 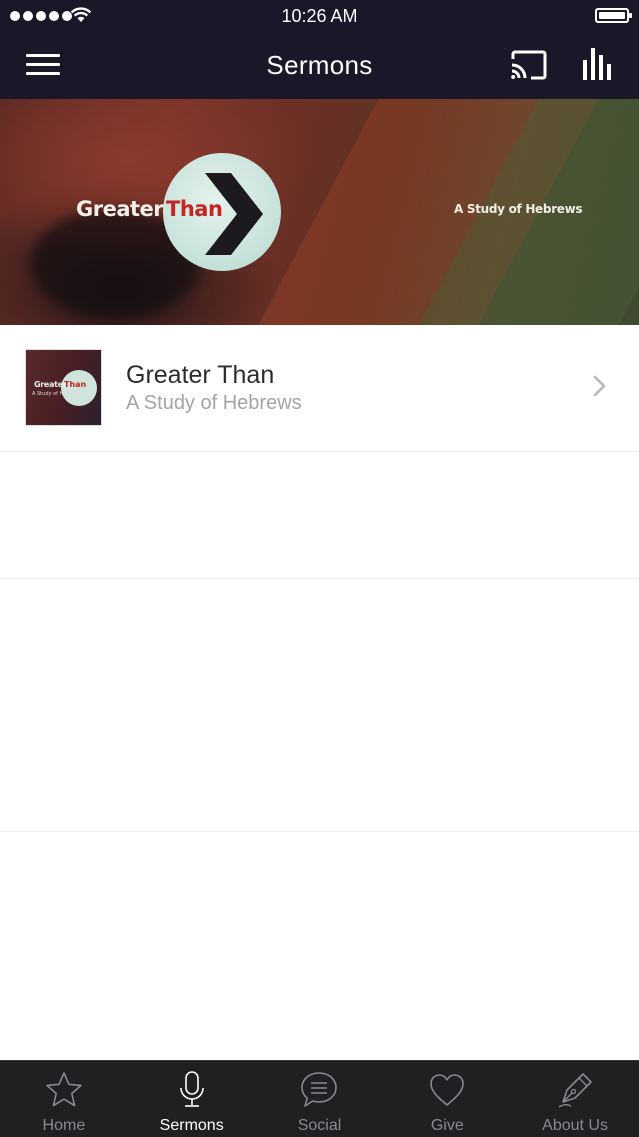 I want to click on chat-bubble-icon, so click(x=319, y=1089).